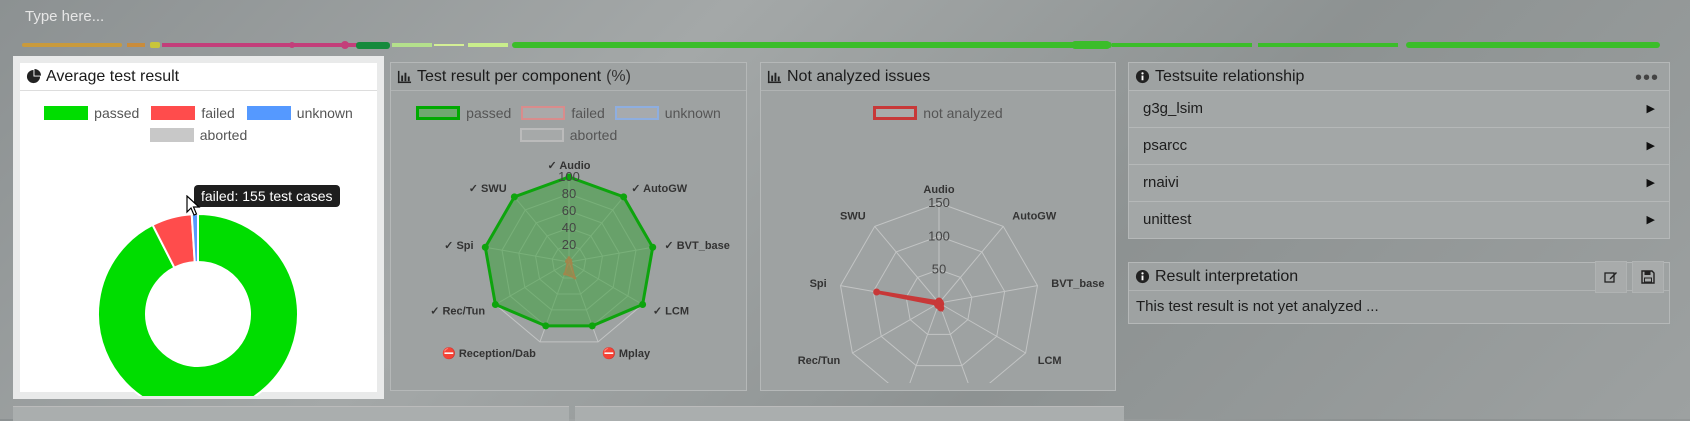 The height and width of the screenshot is (421, 1690). What do you see at coordinates (853, 217) in the screenshot?
I see `radar-category-label: SWU` at bounding box center [853, 217].